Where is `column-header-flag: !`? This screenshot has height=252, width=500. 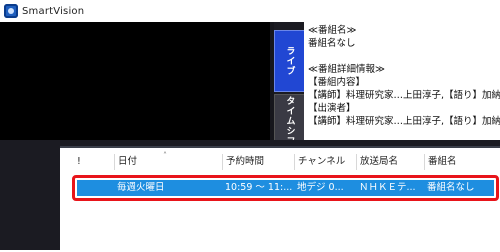 column-header-flag: ! is located at coordinates (94, 162).